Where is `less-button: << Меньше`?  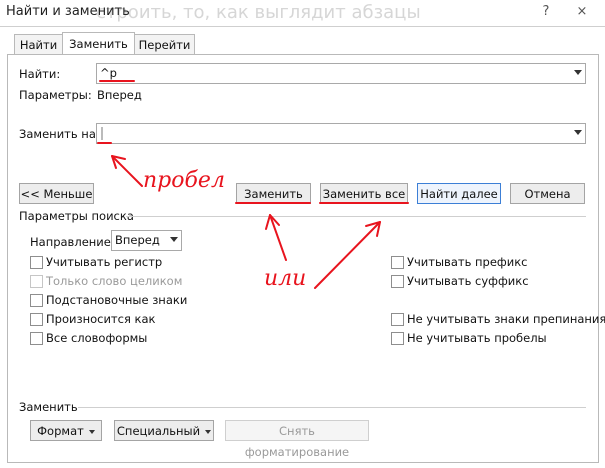 less-button: << Меньше is located at coordinates (56, 193).